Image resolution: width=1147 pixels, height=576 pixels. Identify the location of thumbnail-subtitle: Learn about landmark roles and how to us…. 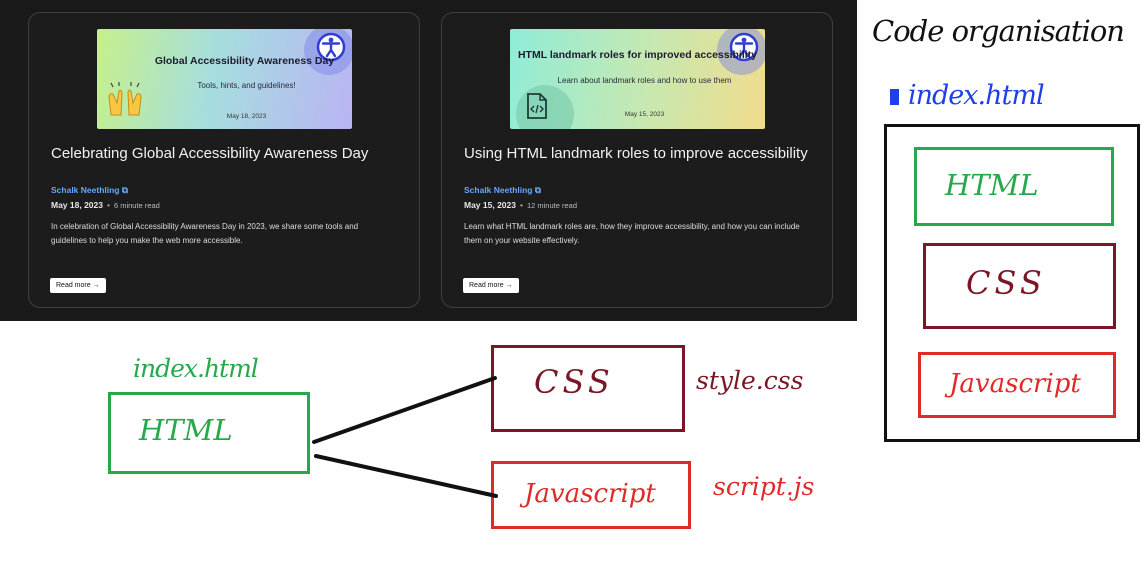
(644, 80).